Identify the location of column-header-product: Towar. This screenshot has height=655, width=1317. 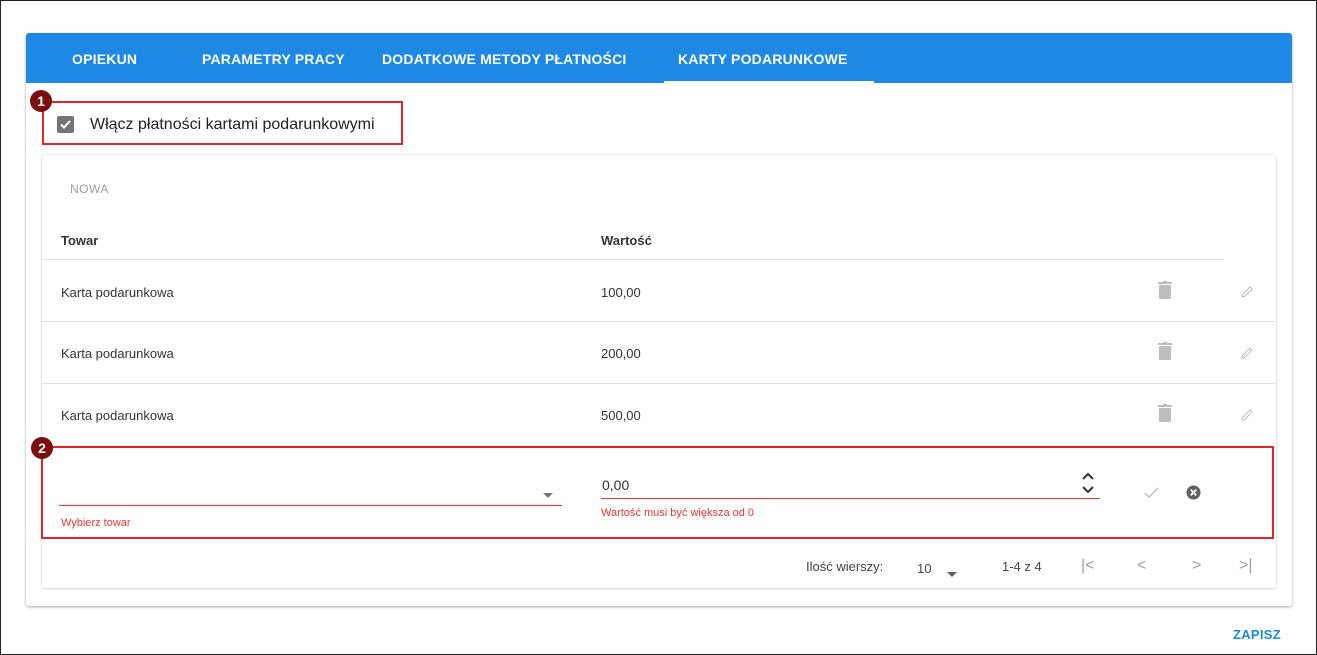
(80, 240).